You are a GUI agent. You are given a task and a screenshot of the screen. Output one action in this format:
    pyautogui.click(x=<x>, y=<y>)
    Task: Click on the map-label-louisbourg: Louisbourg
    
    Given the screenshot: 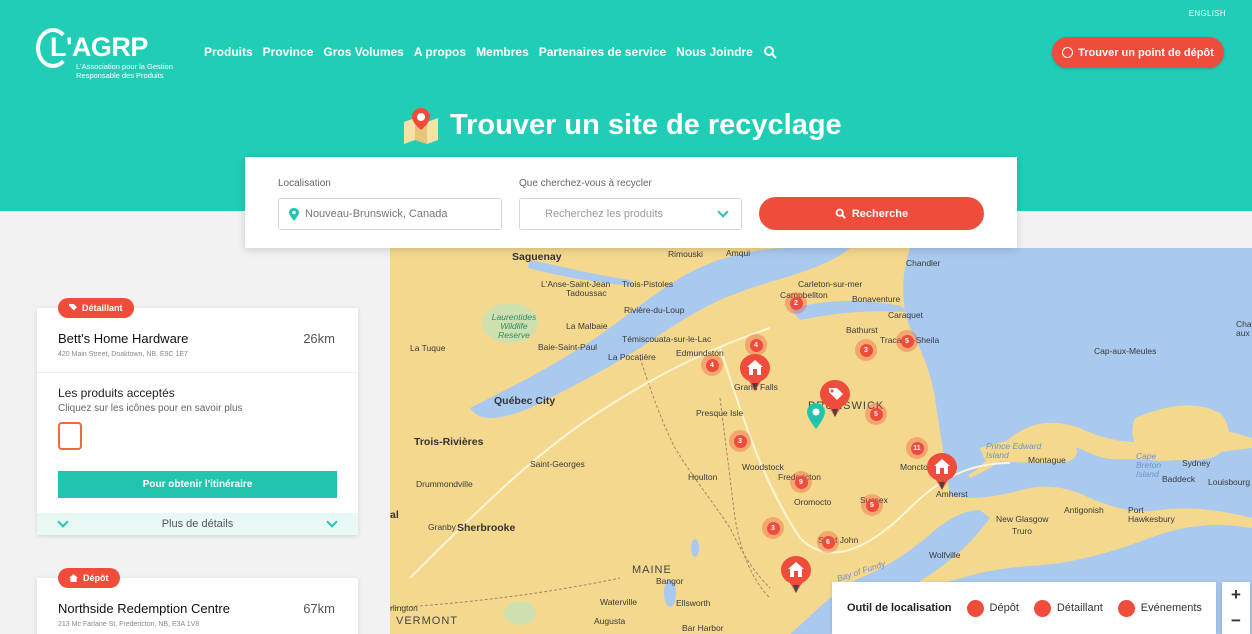 What is the action you would take?
    pyautogui.click(x=1229, y=482)
    